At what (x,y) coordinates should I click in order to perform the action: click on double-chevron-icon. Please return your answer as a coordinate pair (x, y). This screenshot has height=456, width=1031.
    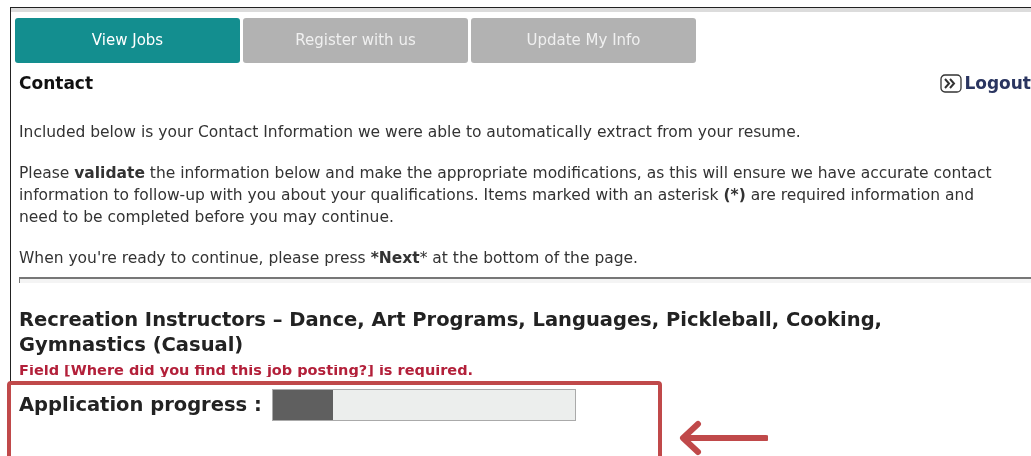
    Looking at the image, I should click on (951, 84).